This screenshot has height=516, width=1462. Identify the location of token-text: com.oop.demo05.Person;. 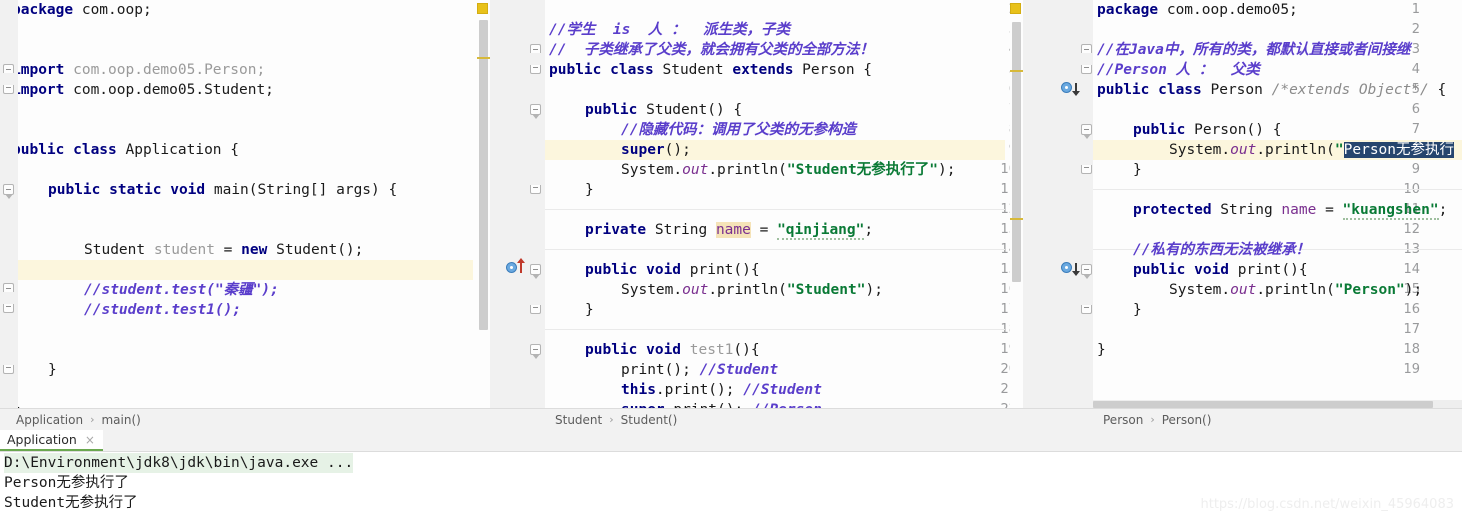
(165, 70).